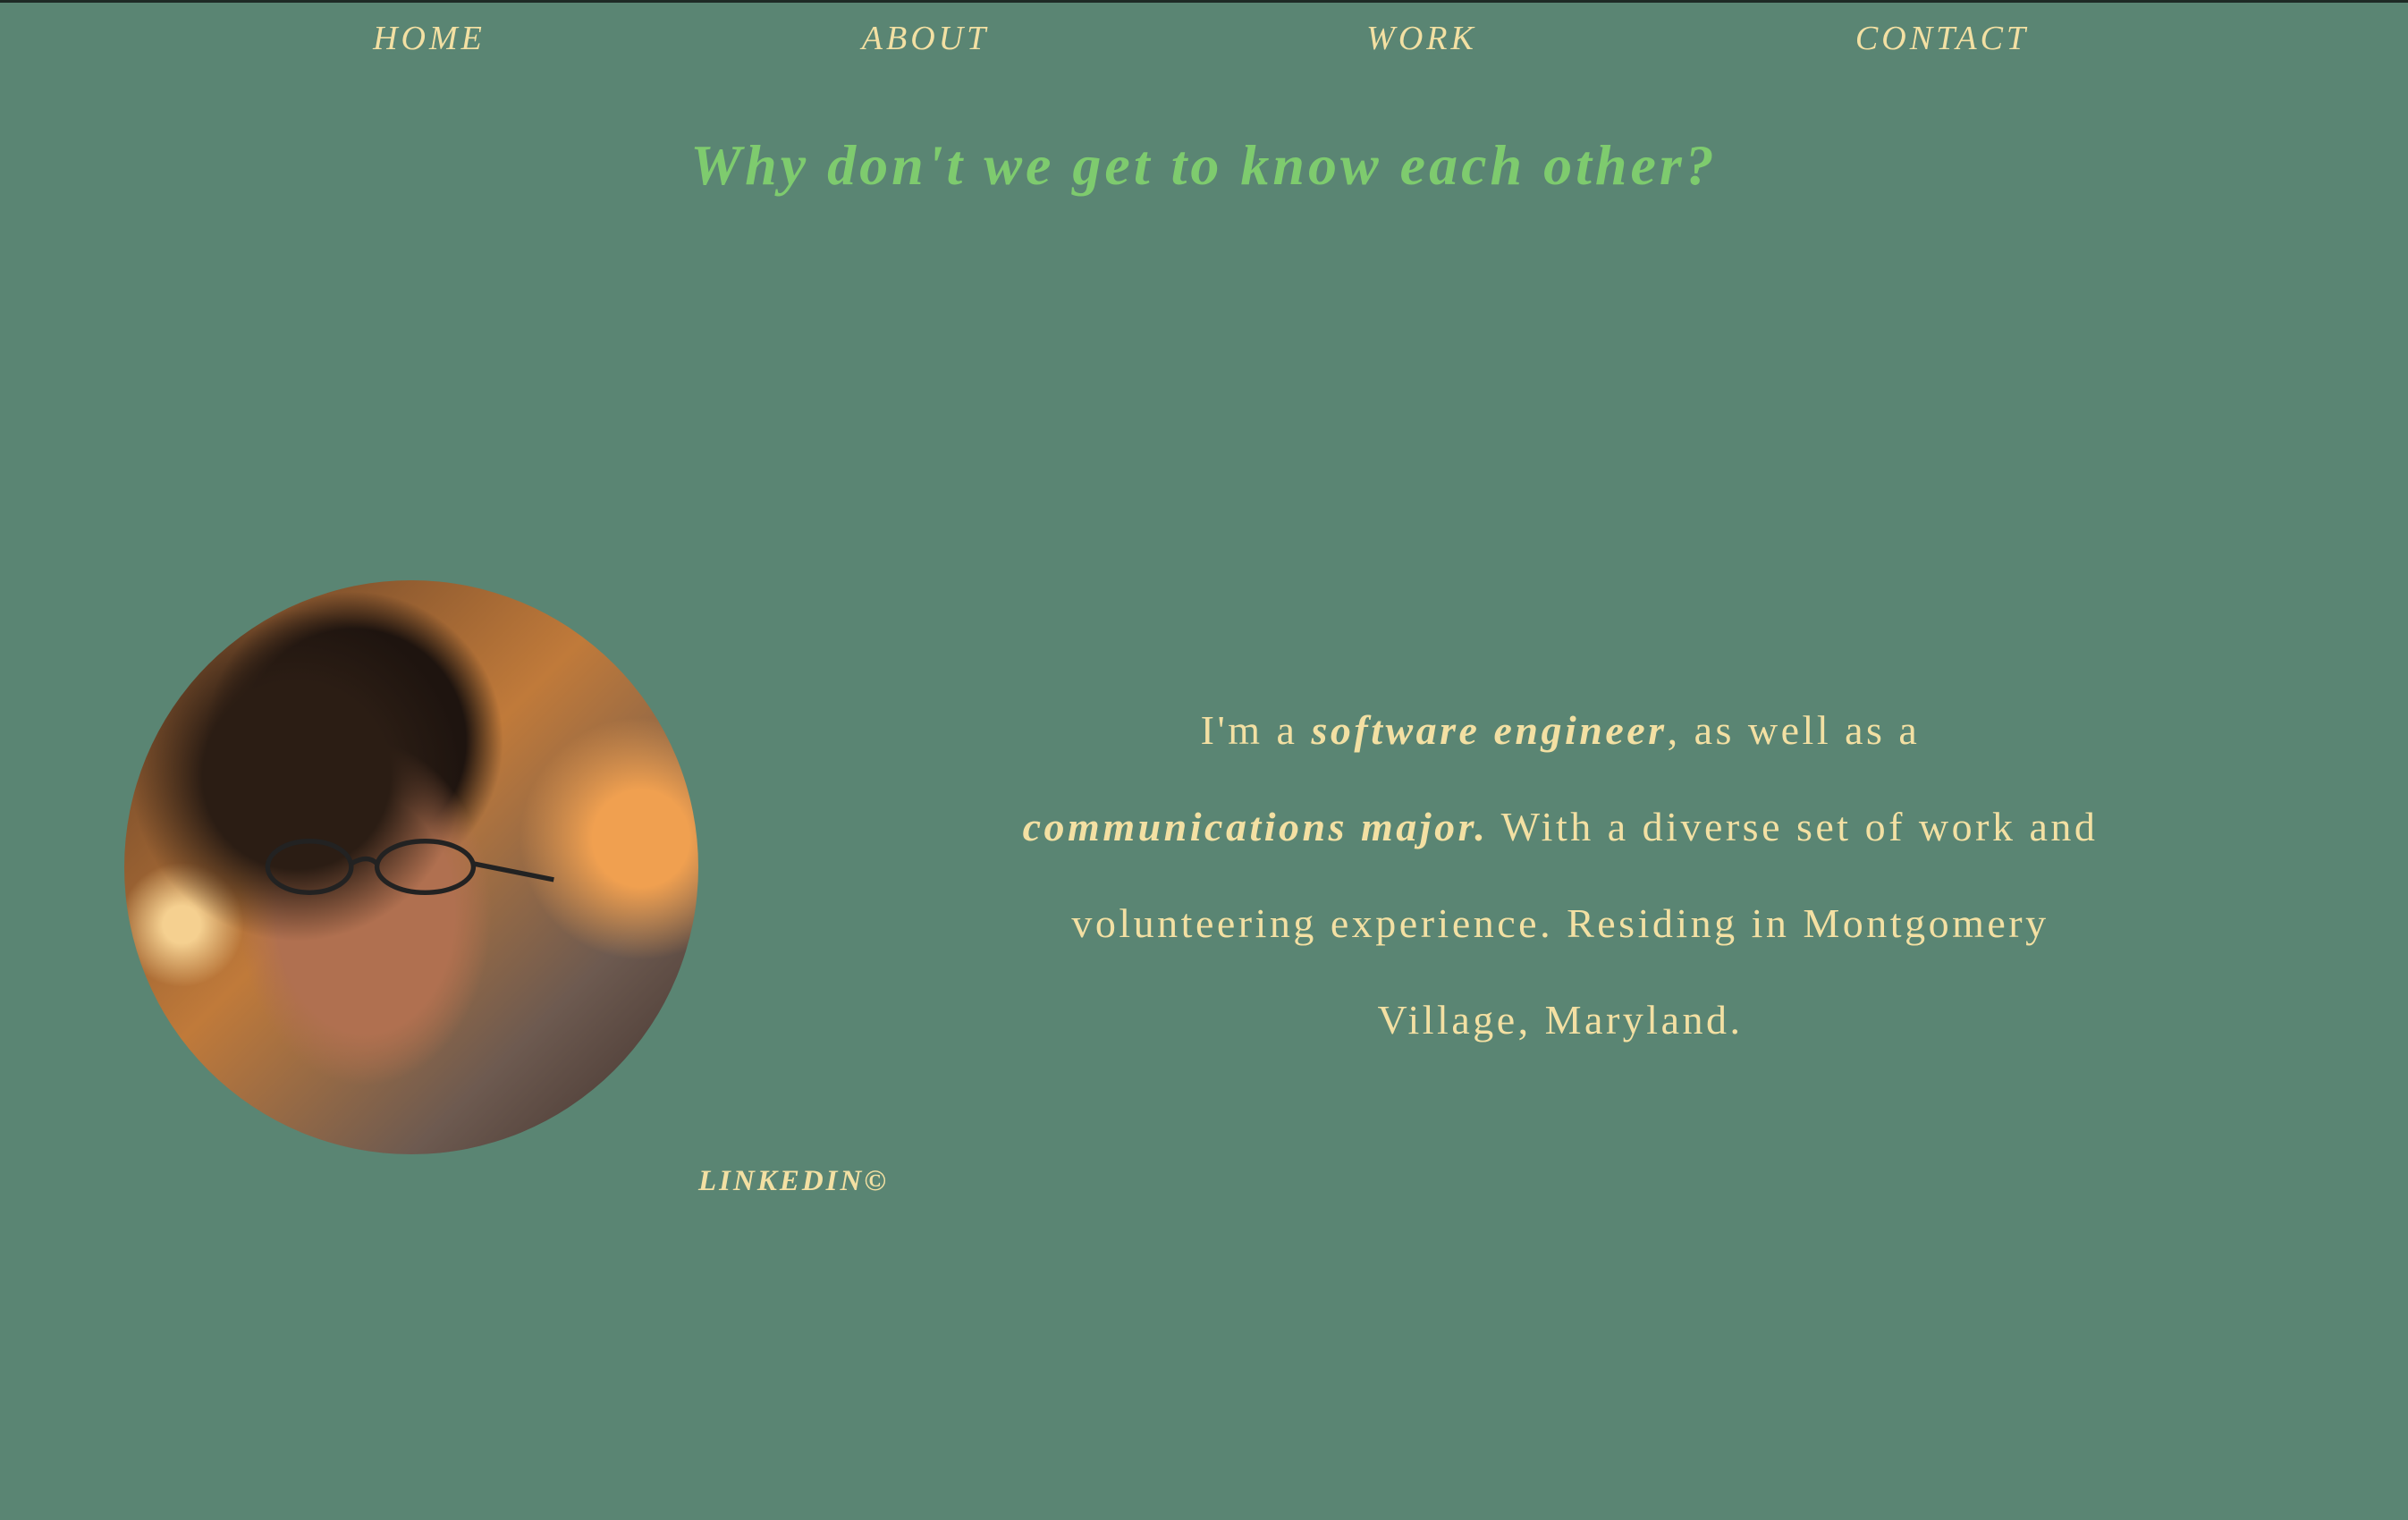  Describe the element at coordinates (1794, 730) in the screenshot. I see `about-text: , as well as a` at that location.